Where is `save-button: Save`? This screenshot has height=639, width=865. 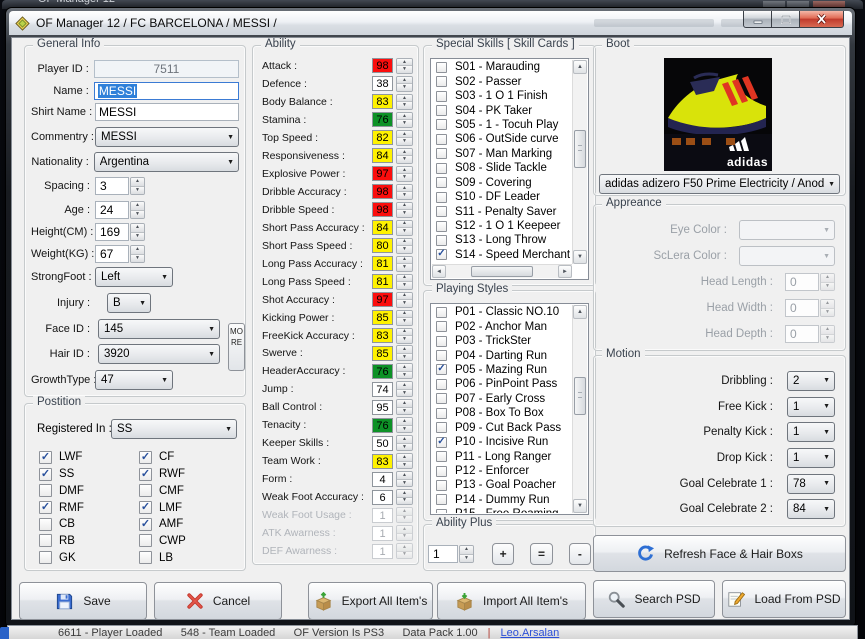
save-button: Save is located at coordinates (83, 601).